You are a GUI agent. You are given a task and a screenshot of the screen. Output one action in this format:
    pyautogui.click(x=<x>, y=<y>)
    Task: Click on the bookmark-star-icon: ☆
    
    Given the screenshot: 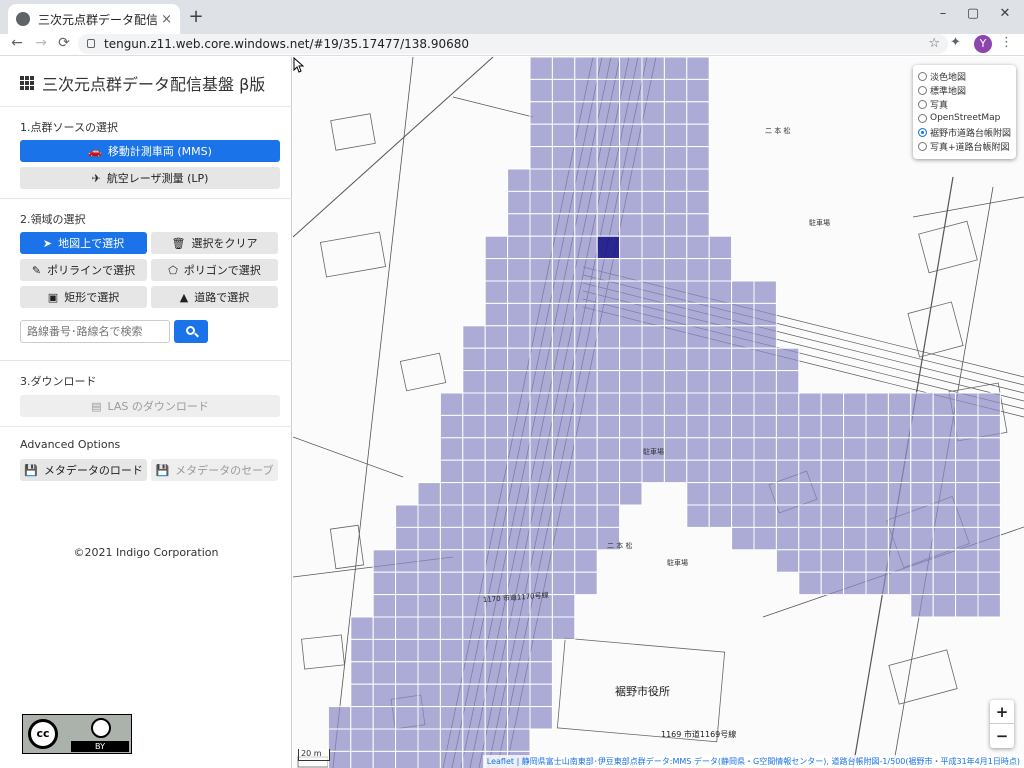 What is the action you would take?
    pyautogui.click(x=934, y=44)
    